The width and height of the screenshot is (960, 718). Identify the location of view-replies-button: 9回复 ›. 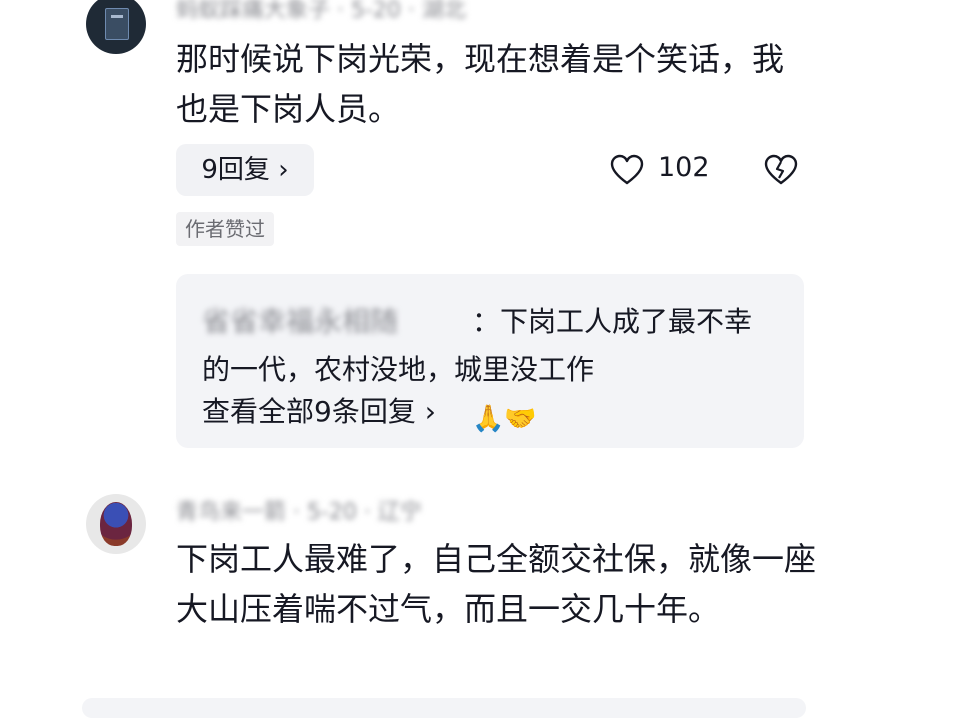
(245, 170).